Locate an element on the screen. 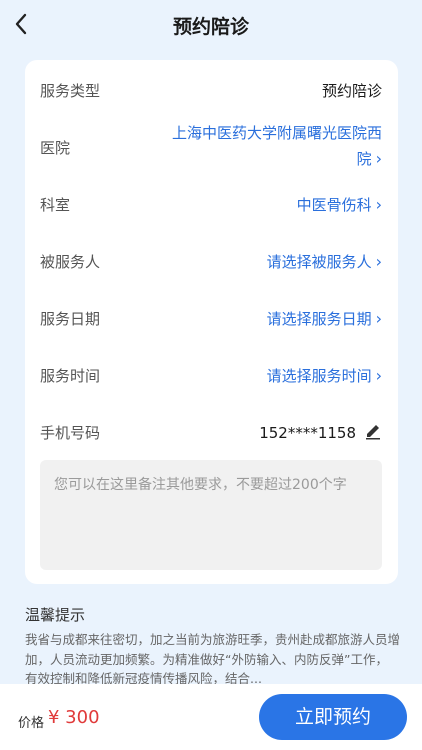 This screenshot has width=422, height=750. page-title: 预约陪诊 is located at coordinates (210, 27).